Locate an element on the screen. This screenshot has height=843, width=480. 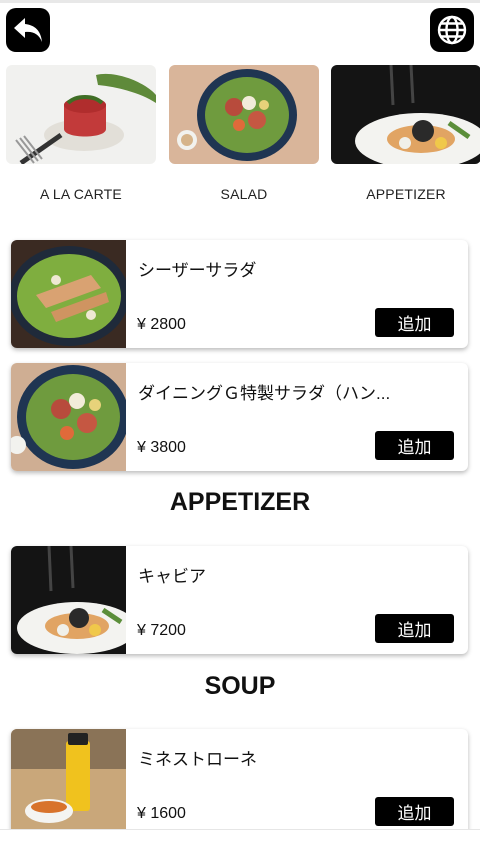
globe-icon is located at coordinates (452, 30).